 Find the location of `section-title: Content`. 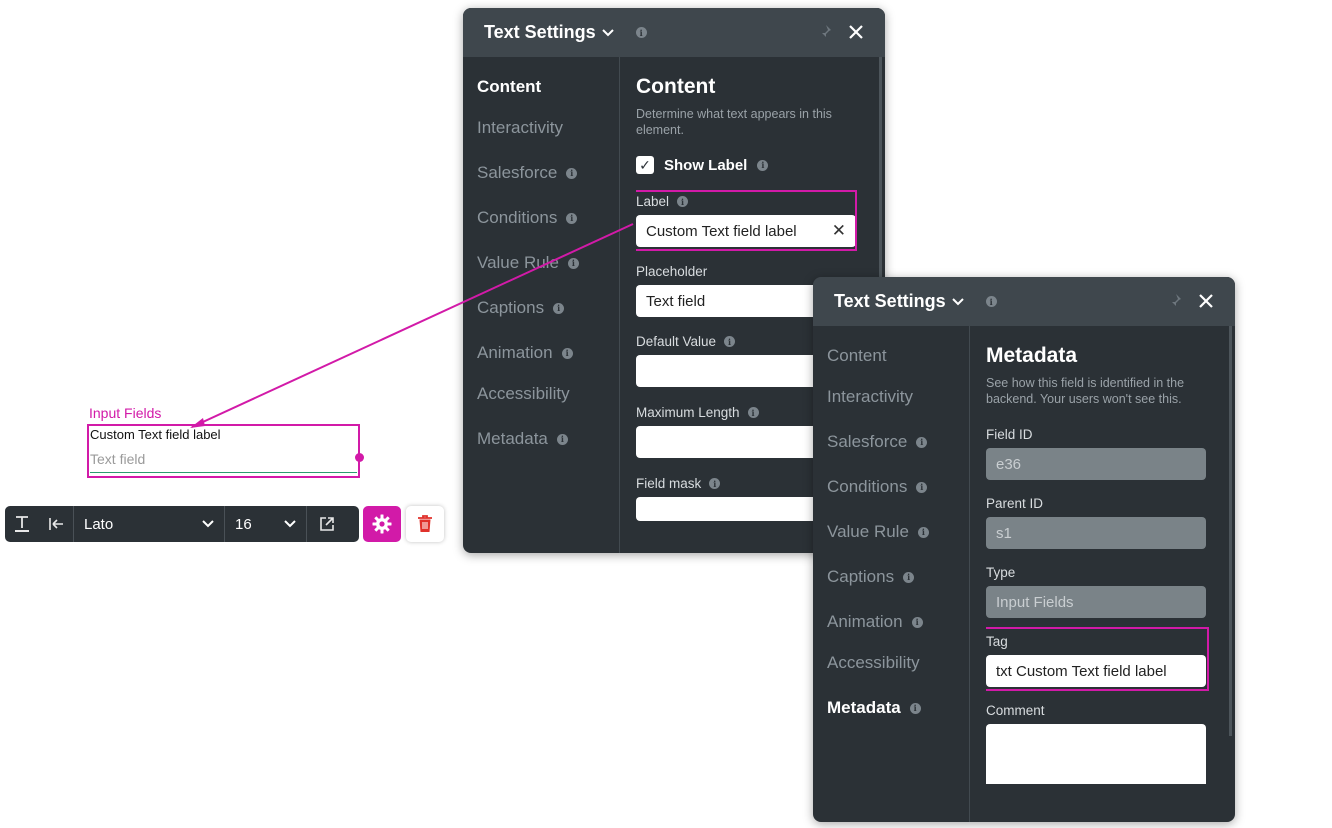

section-title: Content is located at coordinates (676, 86).